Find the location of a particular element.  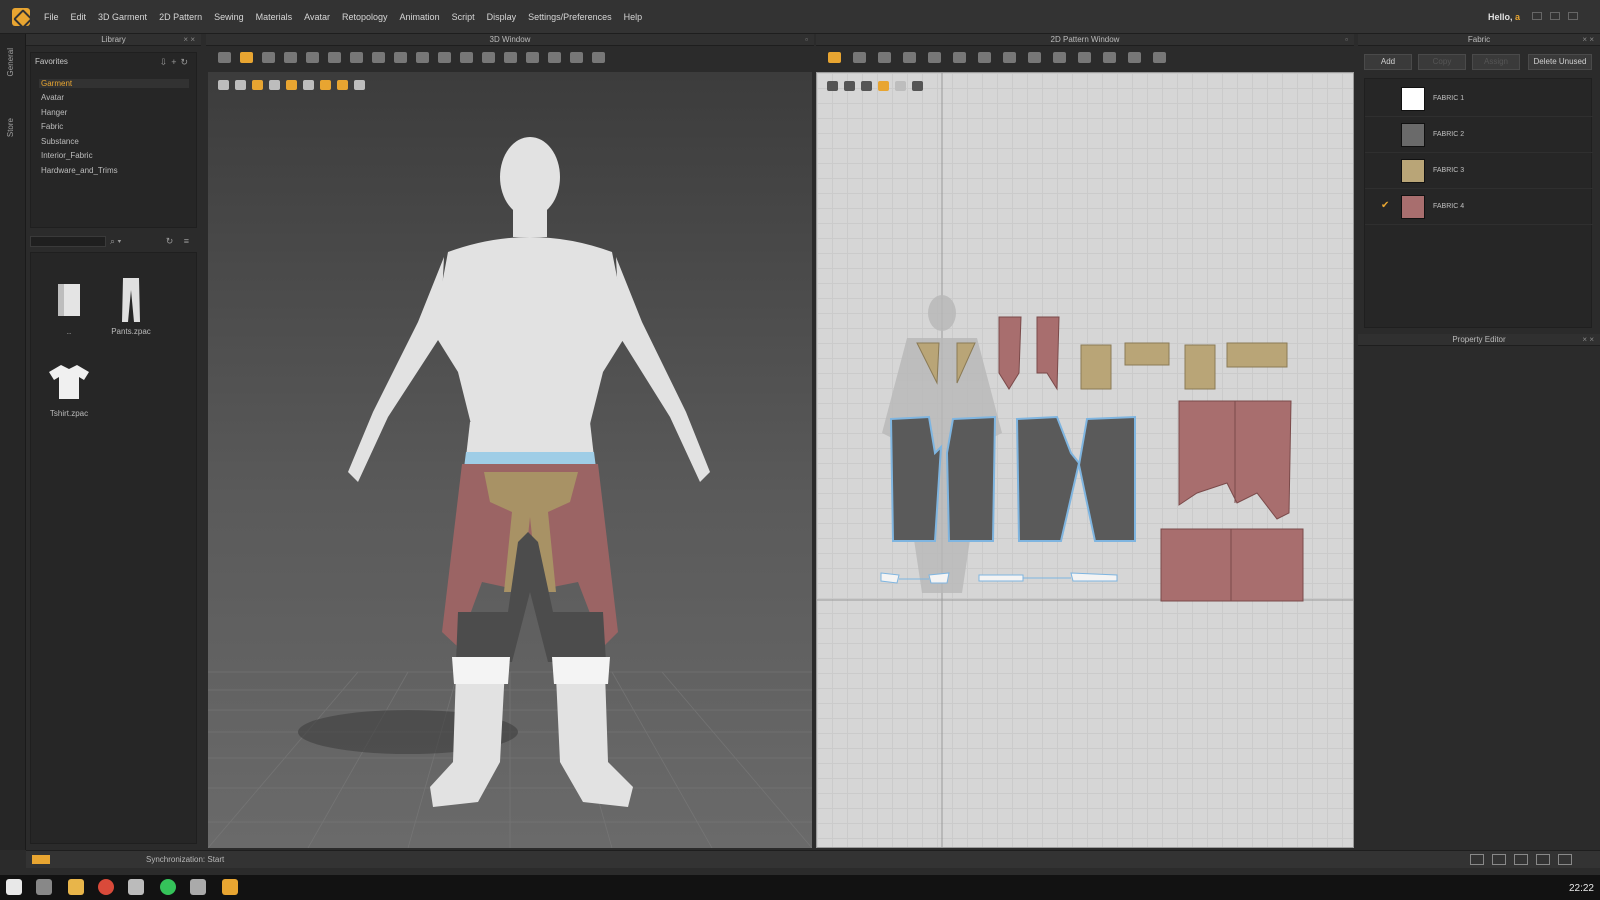

view-light-icon is located at coordinates (342, 85).